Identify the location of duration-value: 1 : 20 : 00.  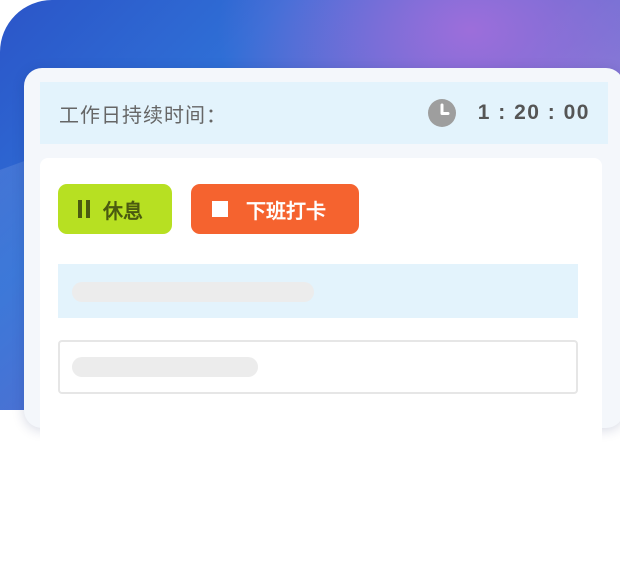
(533, 112).